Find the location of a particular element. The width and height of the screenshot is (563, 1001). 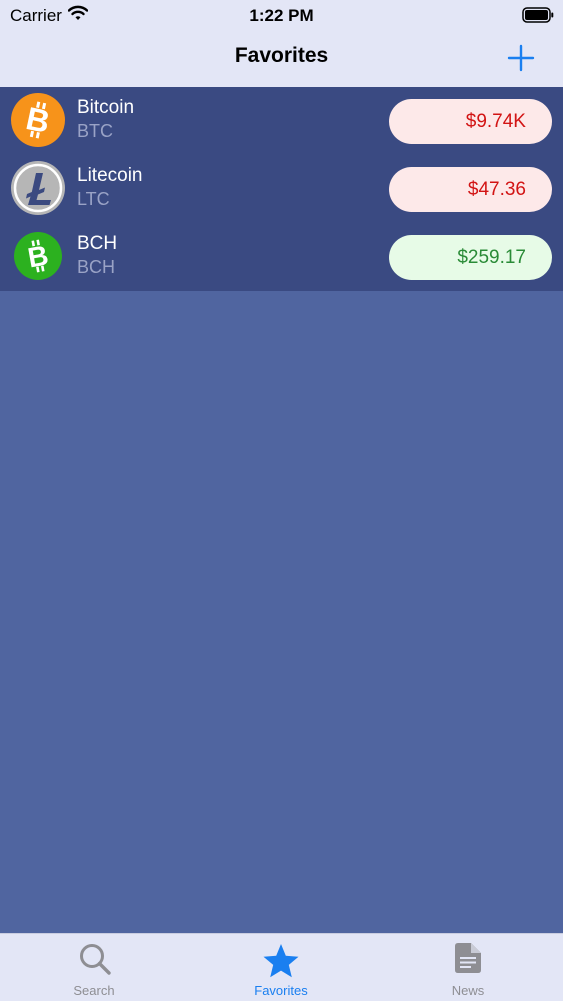

add-favorite-button is located at coordinates (521, 58).